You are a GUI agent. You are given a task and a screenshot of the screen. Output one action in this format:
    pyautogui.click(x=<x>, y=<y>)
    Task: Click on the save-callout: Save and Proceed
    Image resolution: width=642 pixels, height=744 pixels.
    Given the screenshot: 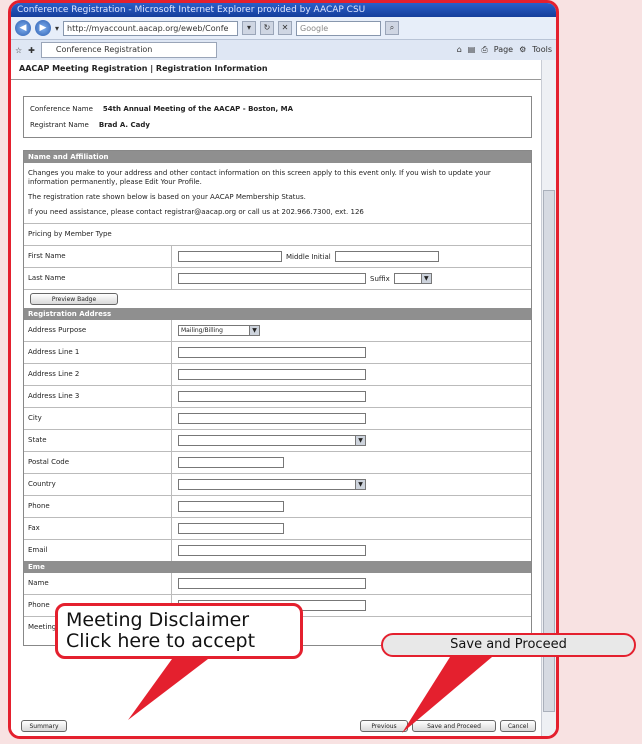 What is the action you would take?
    pyautogui.click(x=508, y=645)
    